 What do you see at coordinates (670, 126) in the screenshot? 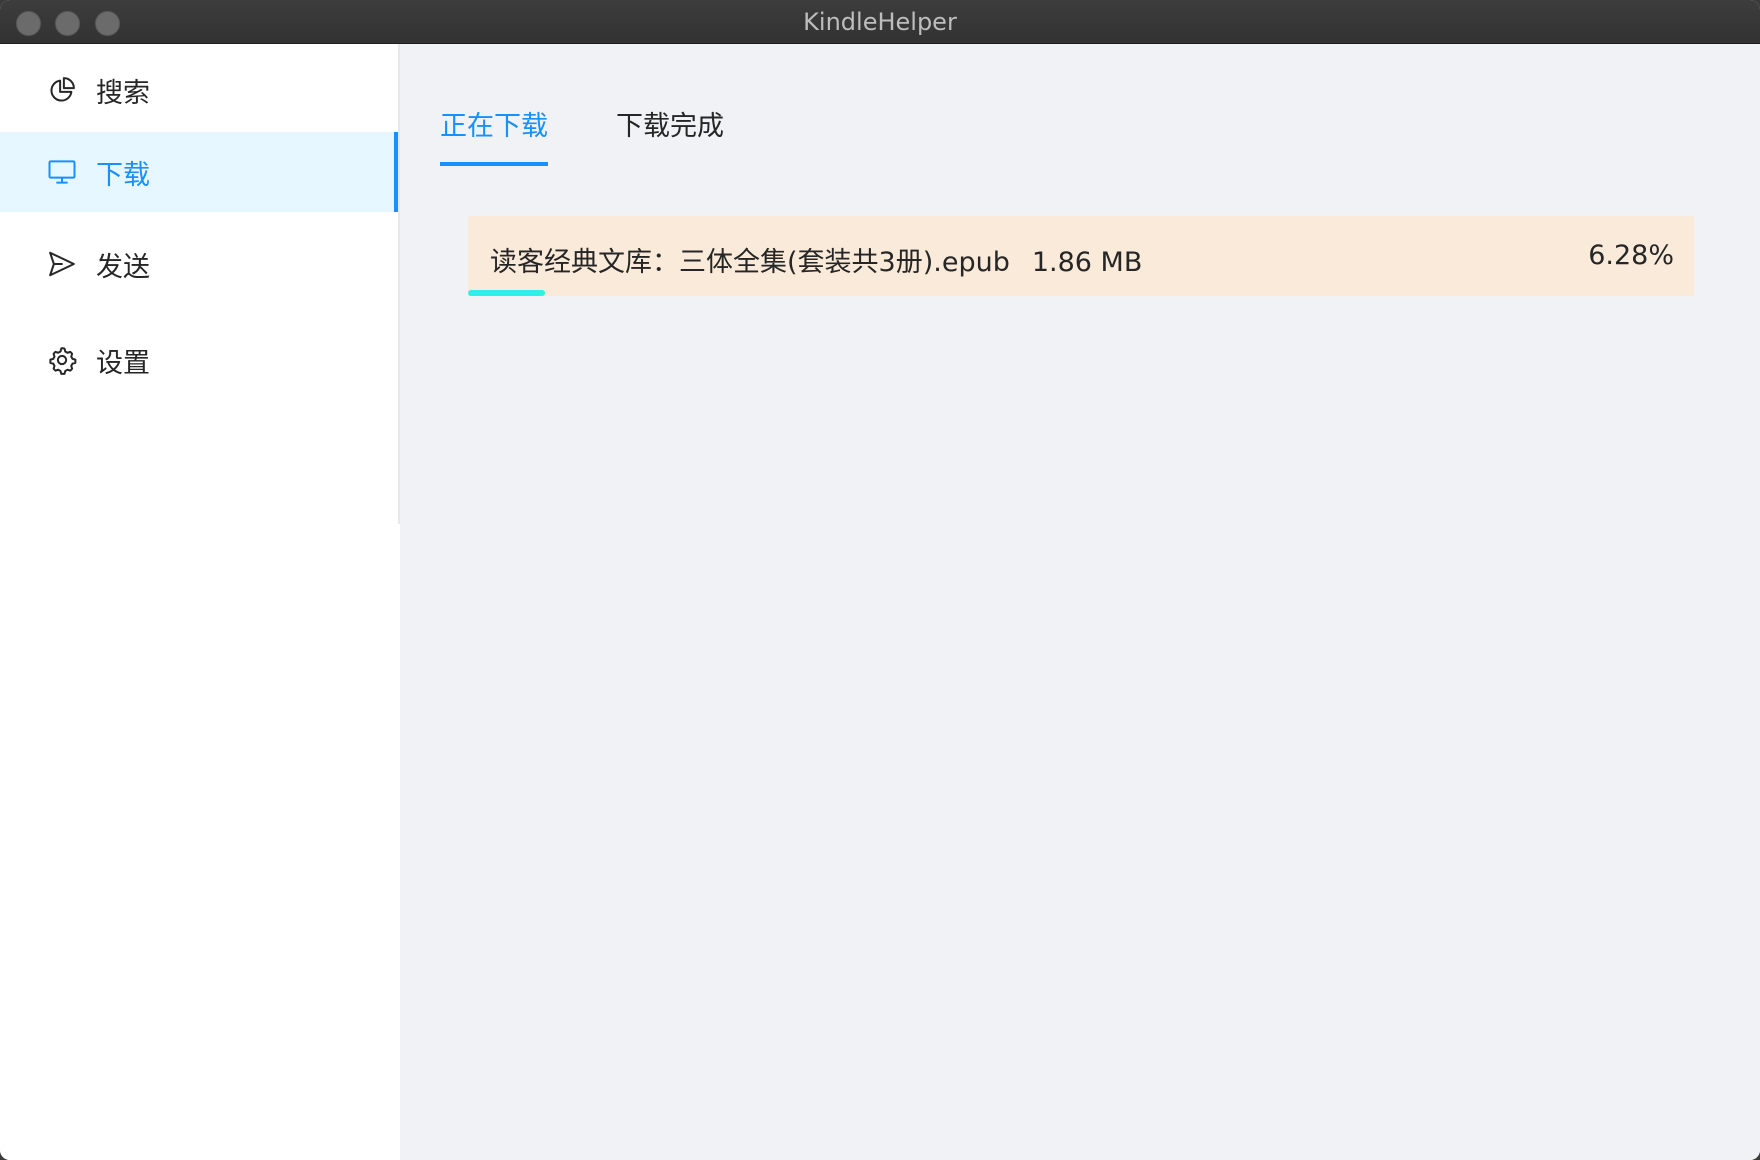
I see `tab-label: 下载完成` at bounding box center [670, 126].